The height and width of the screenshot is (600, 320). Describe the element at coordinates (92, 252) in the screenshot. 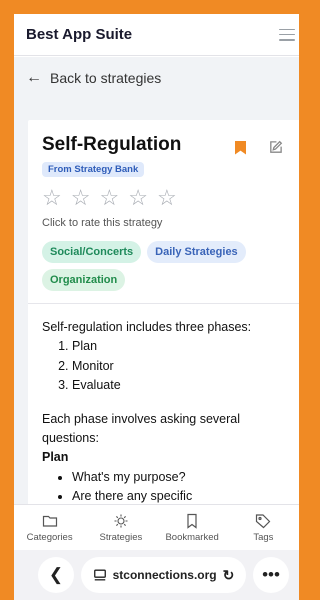

I see `tag-chip: Social/Concerts` at that location.